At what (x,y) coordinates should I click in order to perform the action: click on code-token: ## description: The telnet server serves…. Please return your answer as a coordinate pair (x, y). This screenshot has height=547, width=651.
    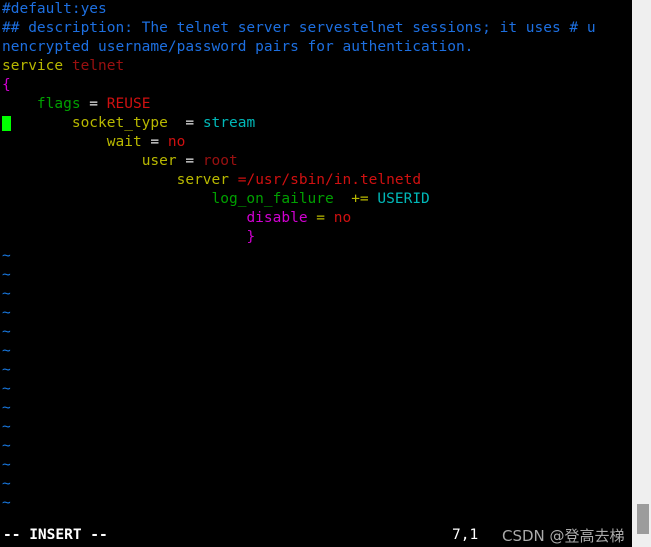
    Looking at the image, I should click on (299, 28).